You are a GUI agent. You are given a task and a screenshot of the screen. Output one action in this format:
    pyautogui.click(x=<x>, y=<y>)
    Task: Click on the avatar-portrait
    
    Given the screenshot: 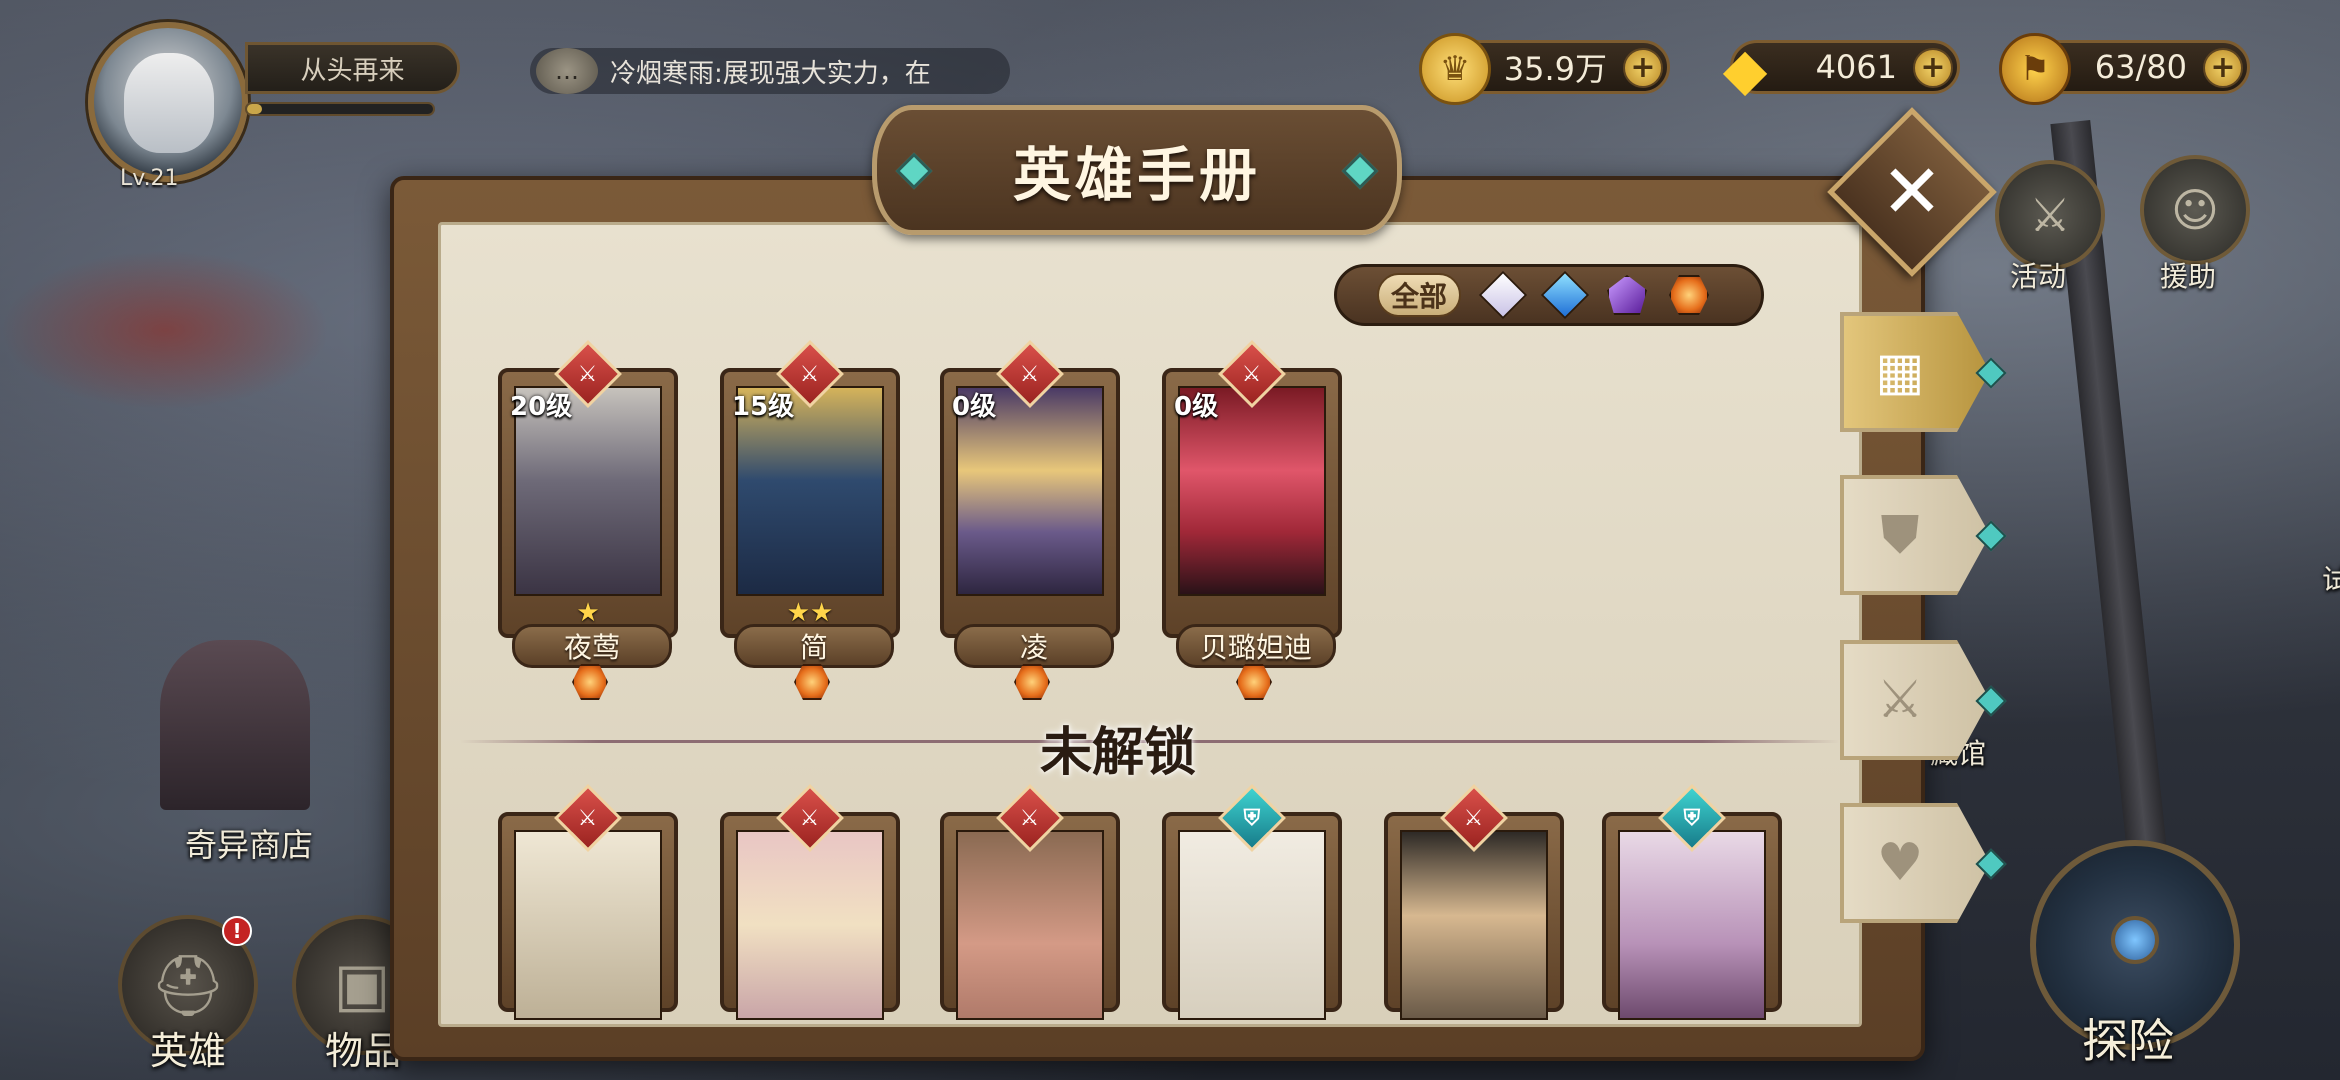 What is the action you would take?
    pyautogui.click(x=169, y=103)
    